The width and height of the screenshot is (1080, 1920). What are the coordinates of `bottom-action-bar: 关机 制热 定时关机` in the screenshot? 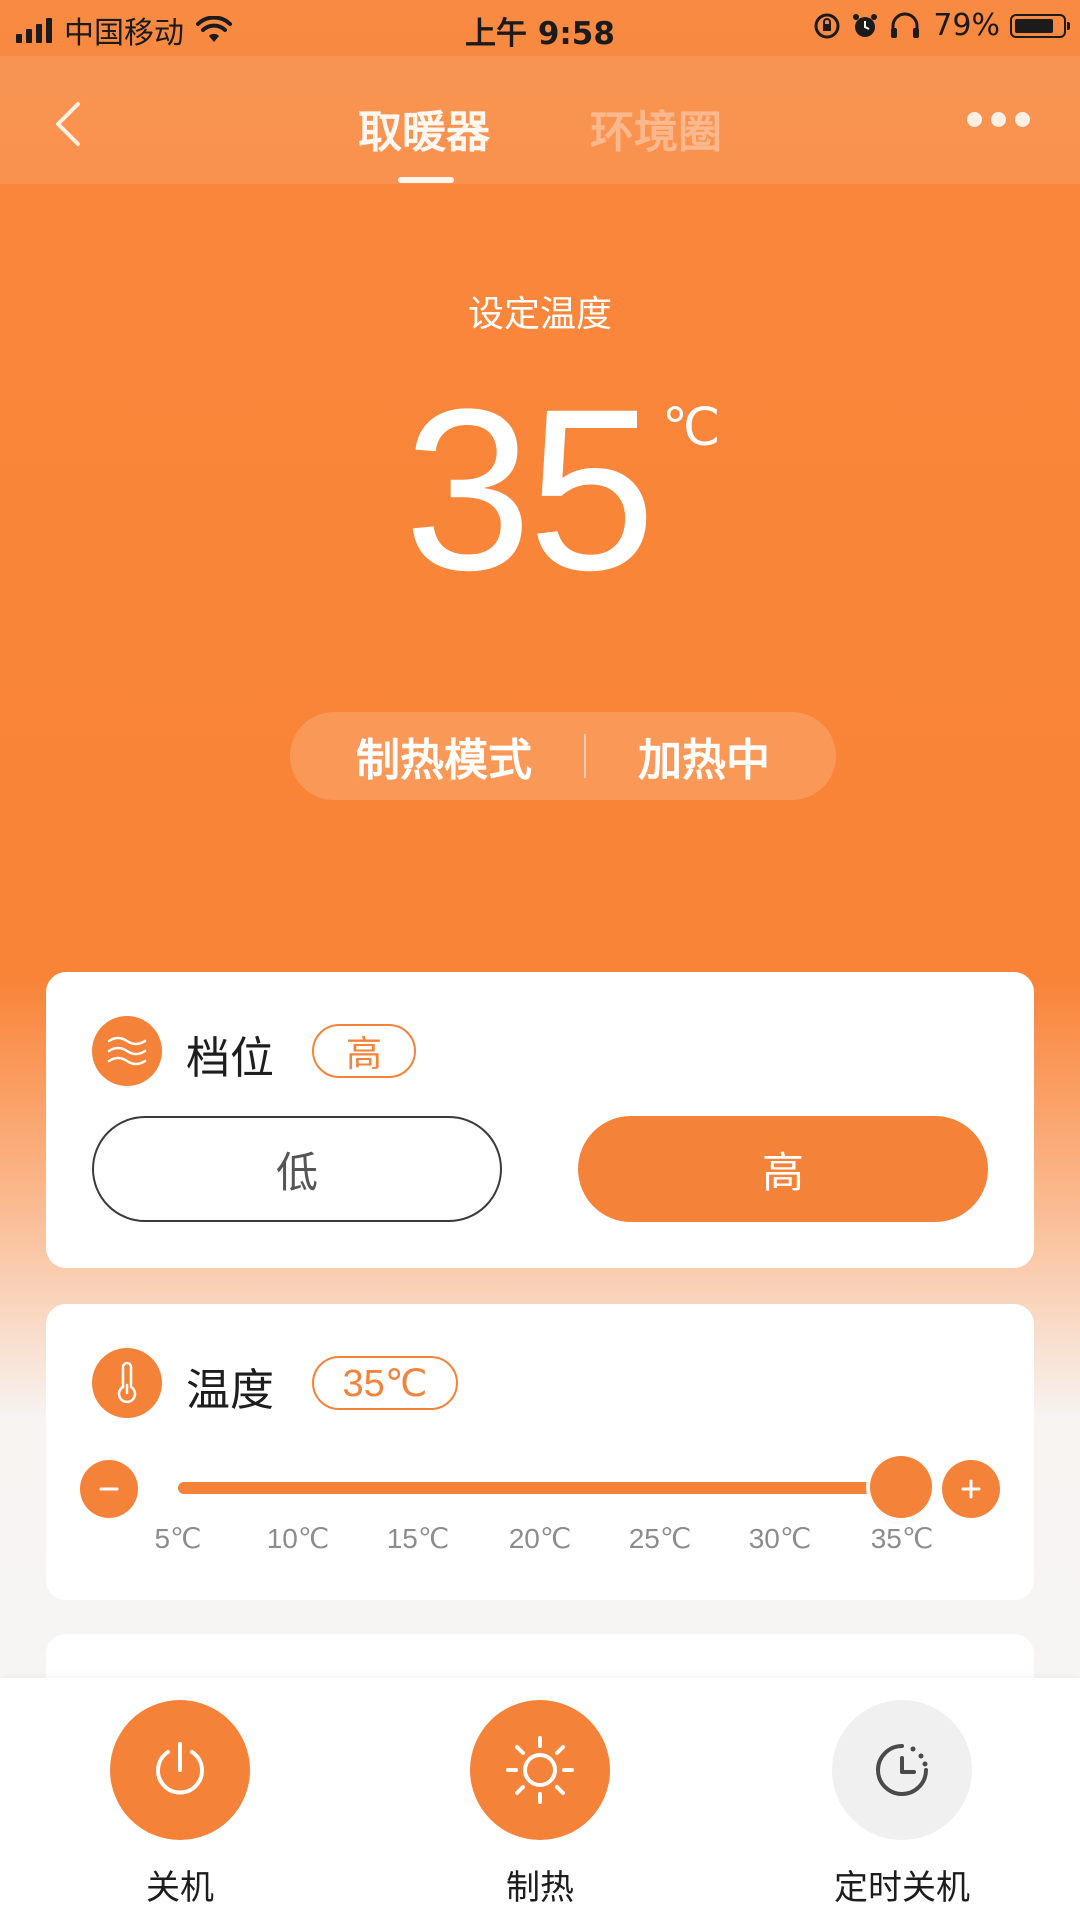 It's located at (540, 1799).